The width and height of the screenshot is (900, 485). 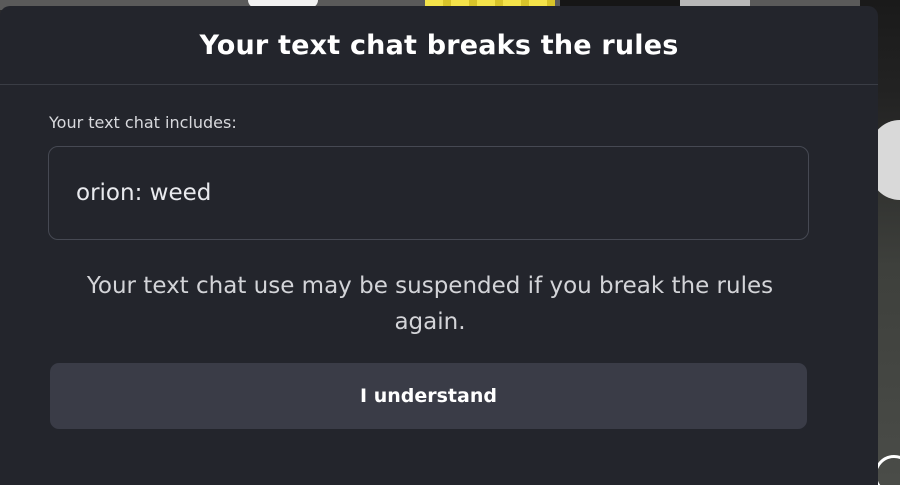 What do you see at coordinates (143, 122) in the screenshot?
I see `includes-label: Your text chat includes:` at bounding box center [143, 122].